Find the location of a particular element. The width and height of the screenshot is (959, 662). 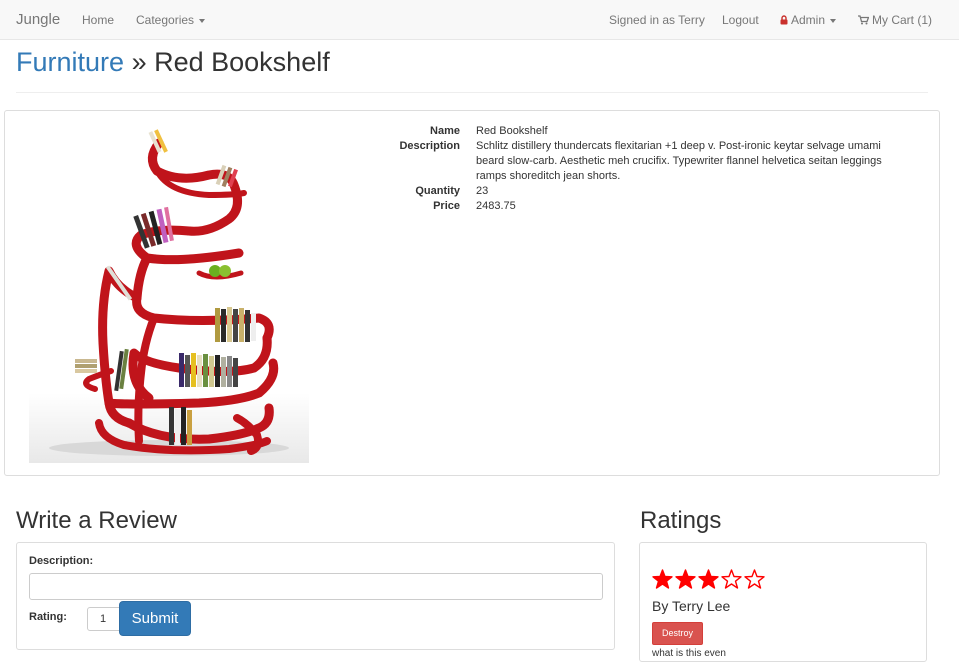

nav-cart-link: My Cart (1) is located at coordinates (895, 20).